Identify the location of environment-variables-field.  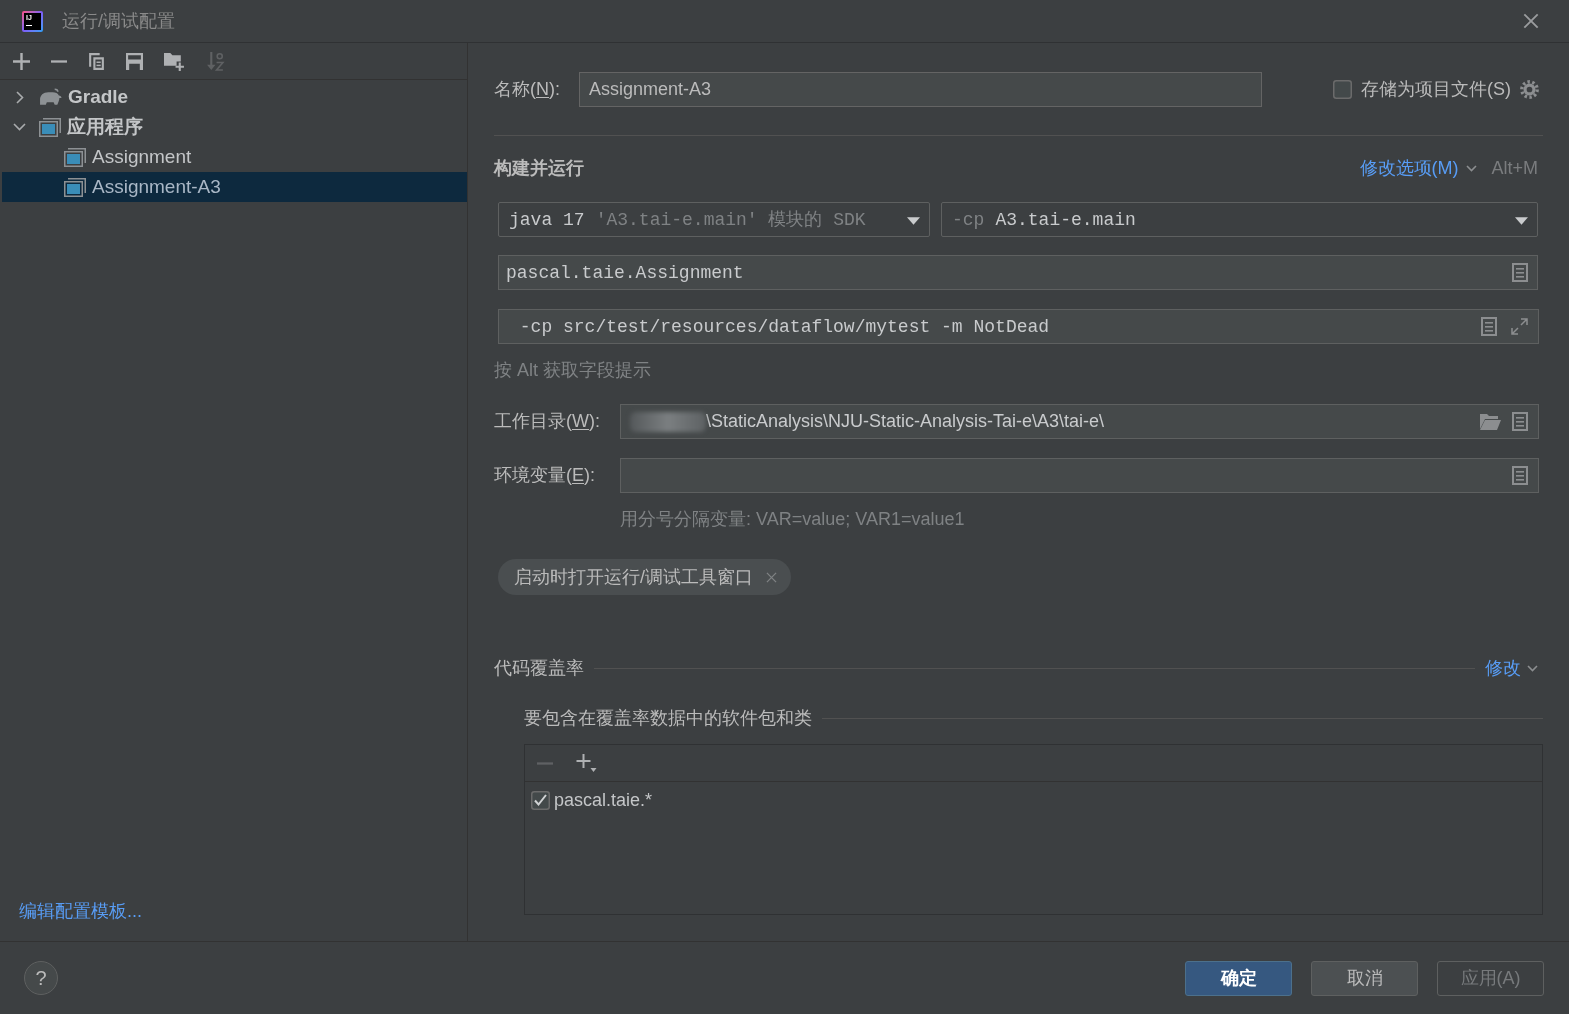
(1079, 475).